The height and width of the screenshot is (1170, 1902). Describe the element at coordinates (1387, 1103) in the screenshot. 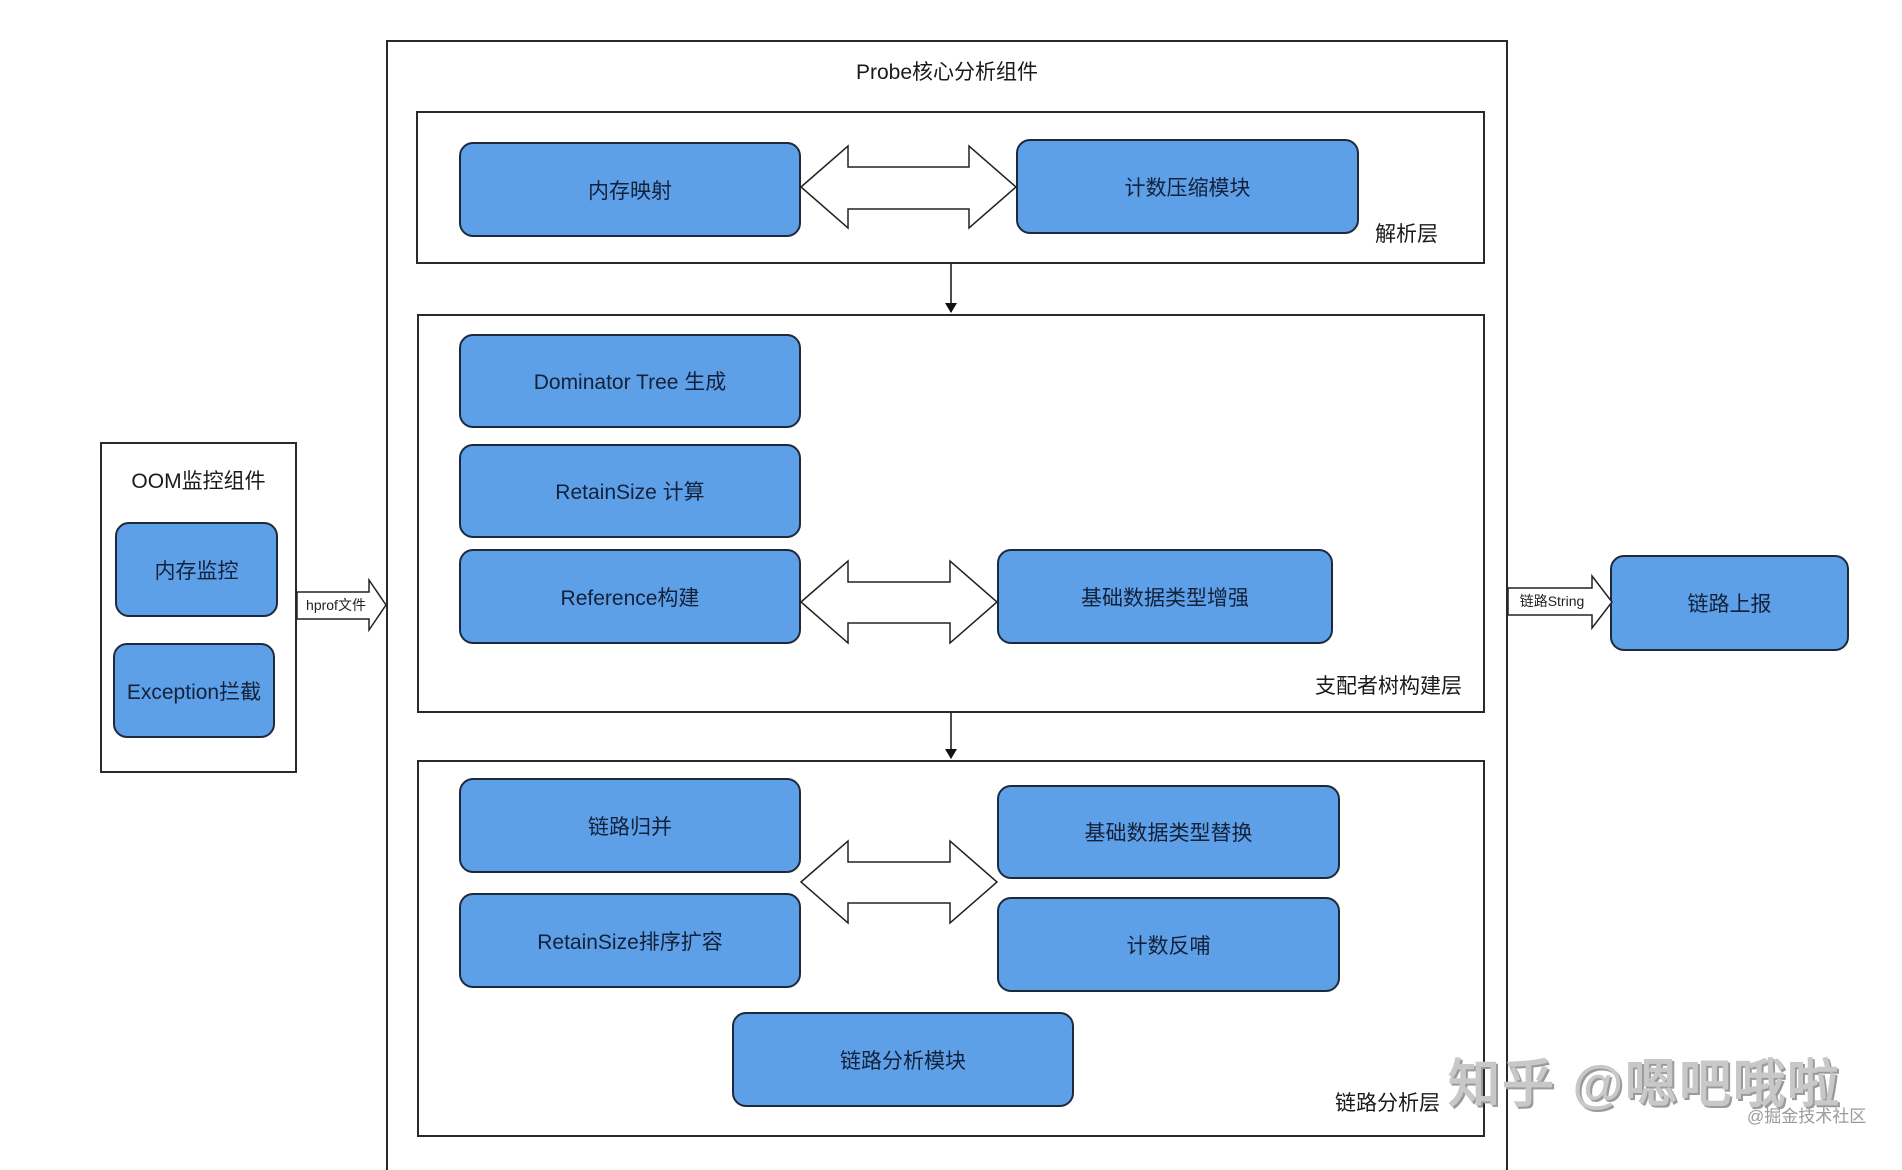

I see `chain-analysis-layer-label: 链路分析层` at that location.